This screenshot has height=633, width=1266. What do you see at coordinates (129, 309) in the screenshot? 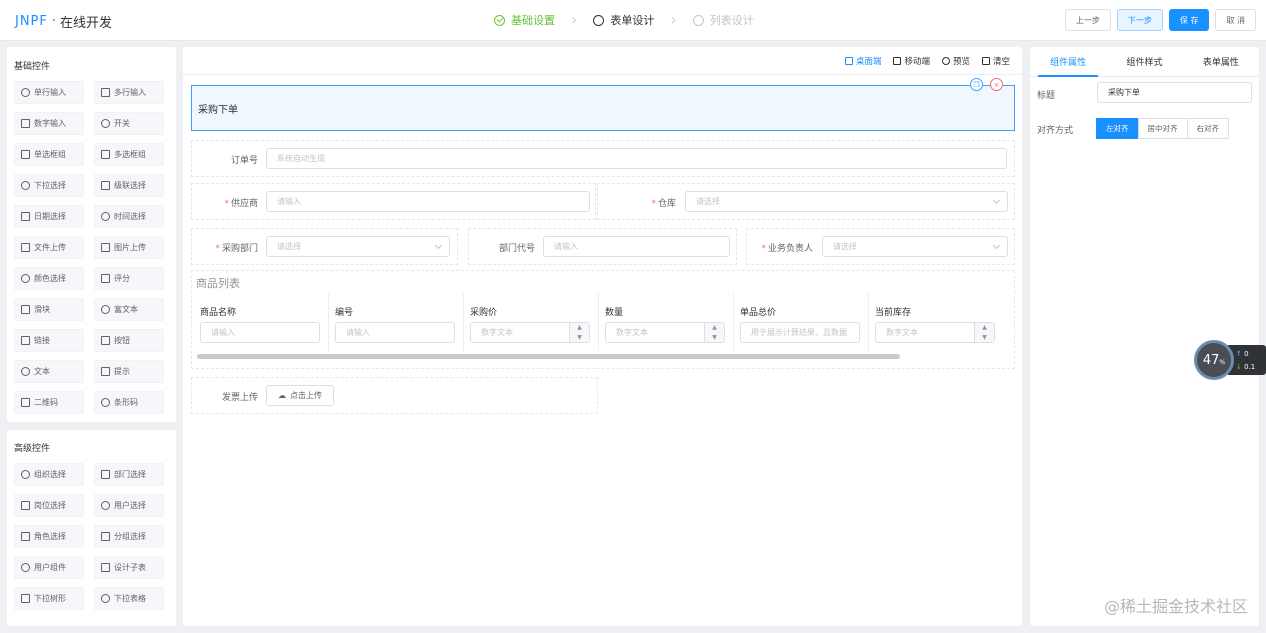
I see `control-basic-15: 富文本` at bounding box center [129, 309].